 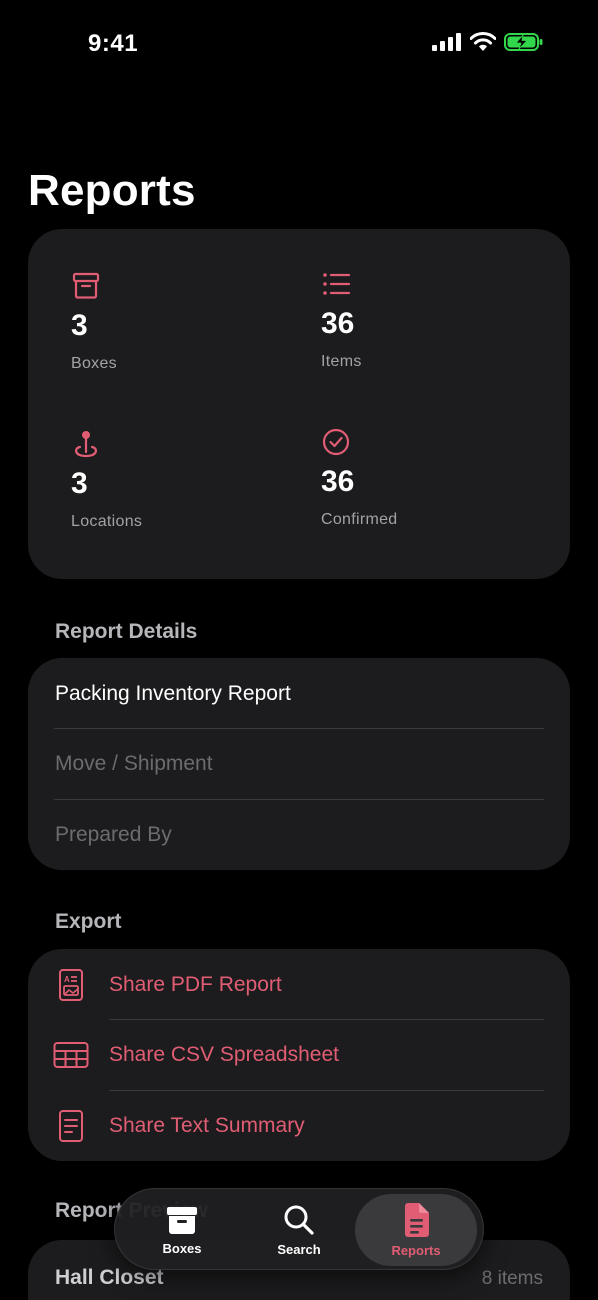 I want to click on battery-charging-icon, so click(x=523, y=42).